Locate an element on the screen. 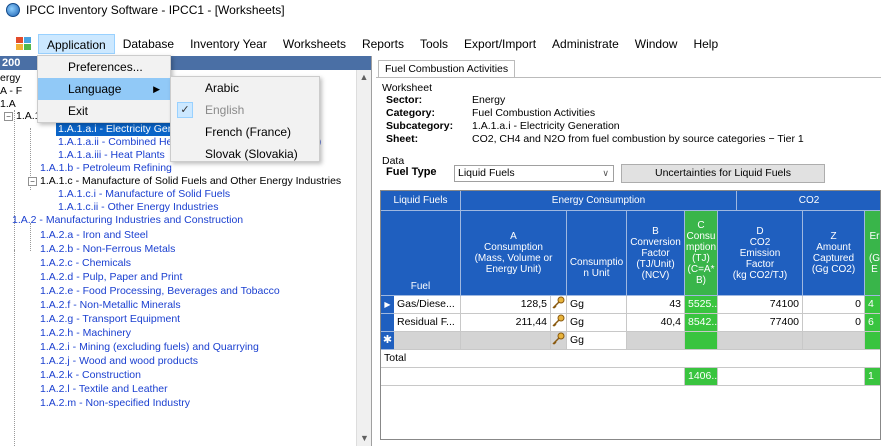  scroll-down-icon: ▼ is located at coordinates (364, 438).